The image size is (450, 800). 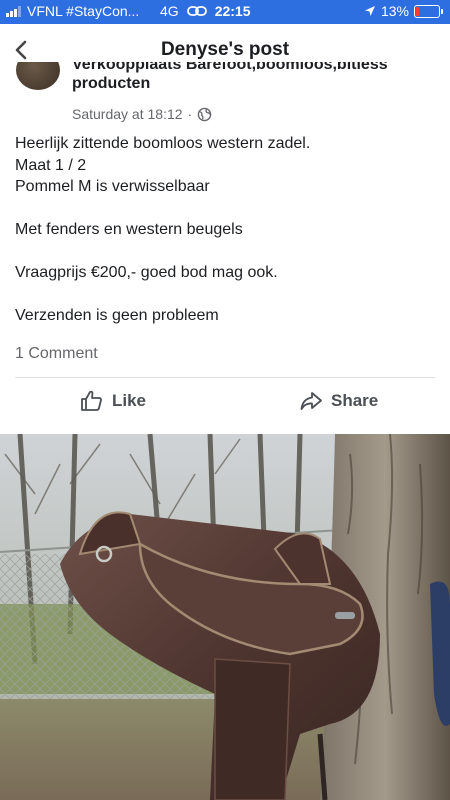 I want to click on link-icon, so click(x=196, y=11).